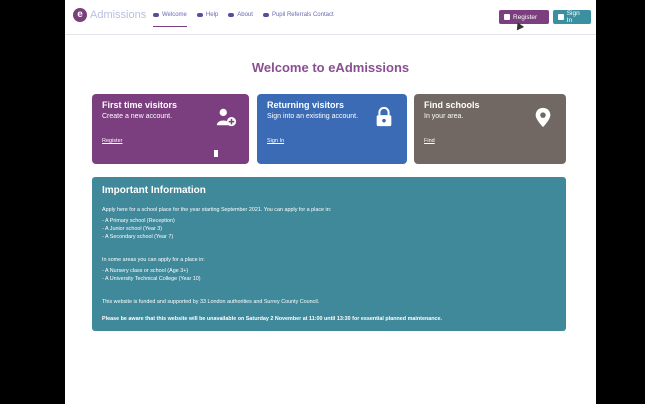 Image resolution: width=645 pixels, height=404 pixels. What do you see at coordinates (231, 15) in the screenshot?
I see `info-icon` at bounding box center [231, 15].